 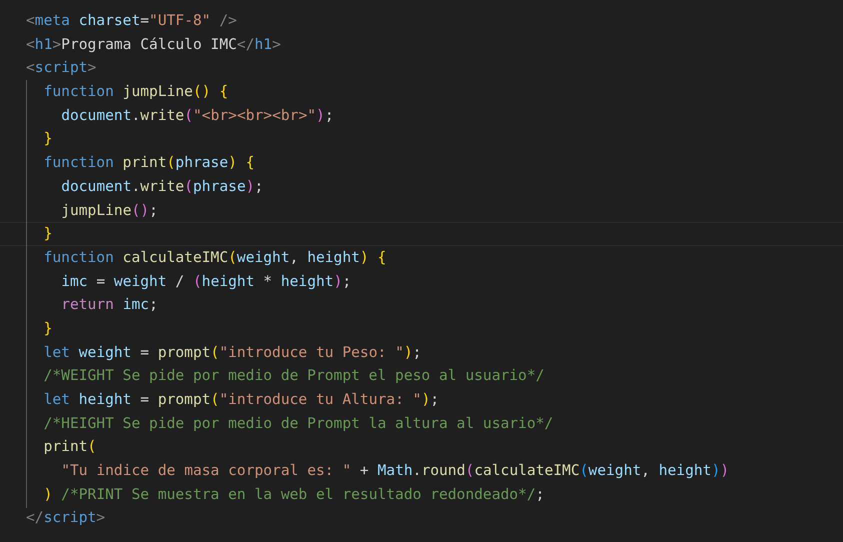 What do you see at coordinates (65, 518) in the screenshot?
I see `code-line: </script>` at bounding box center [65, 518].